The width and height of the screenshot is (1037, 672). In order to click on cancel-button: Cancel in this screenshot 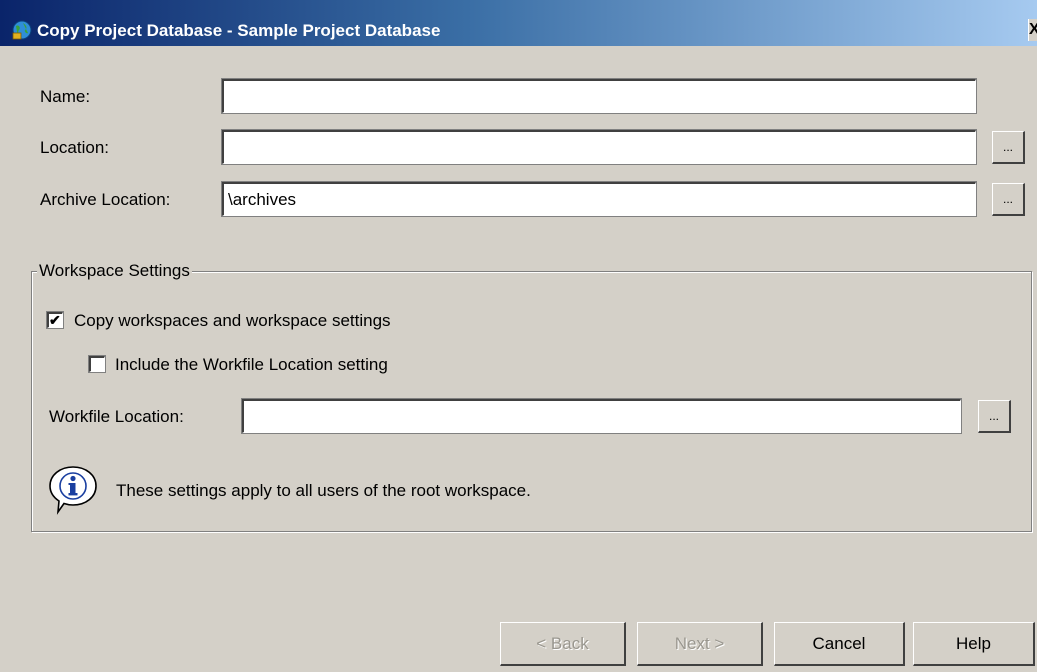, I will do `click(839, 644)`.